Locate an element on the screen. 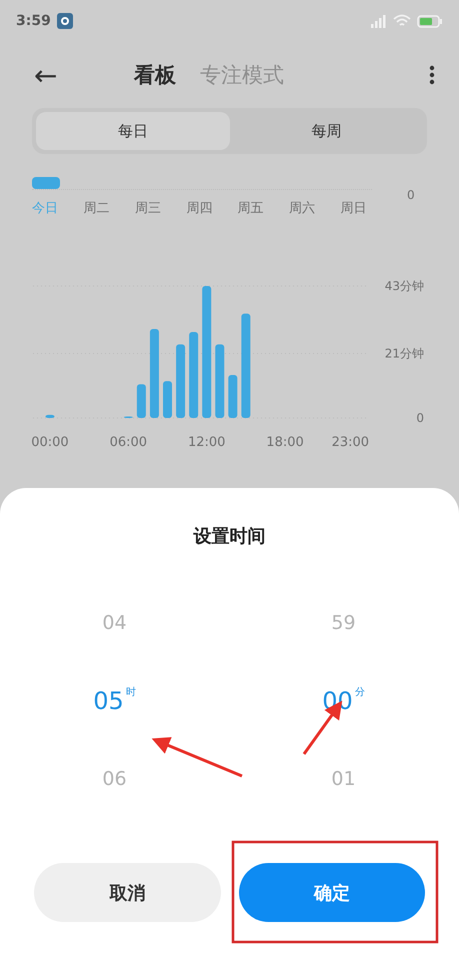  picker-value: 06 is located at coordinates (114, 779).